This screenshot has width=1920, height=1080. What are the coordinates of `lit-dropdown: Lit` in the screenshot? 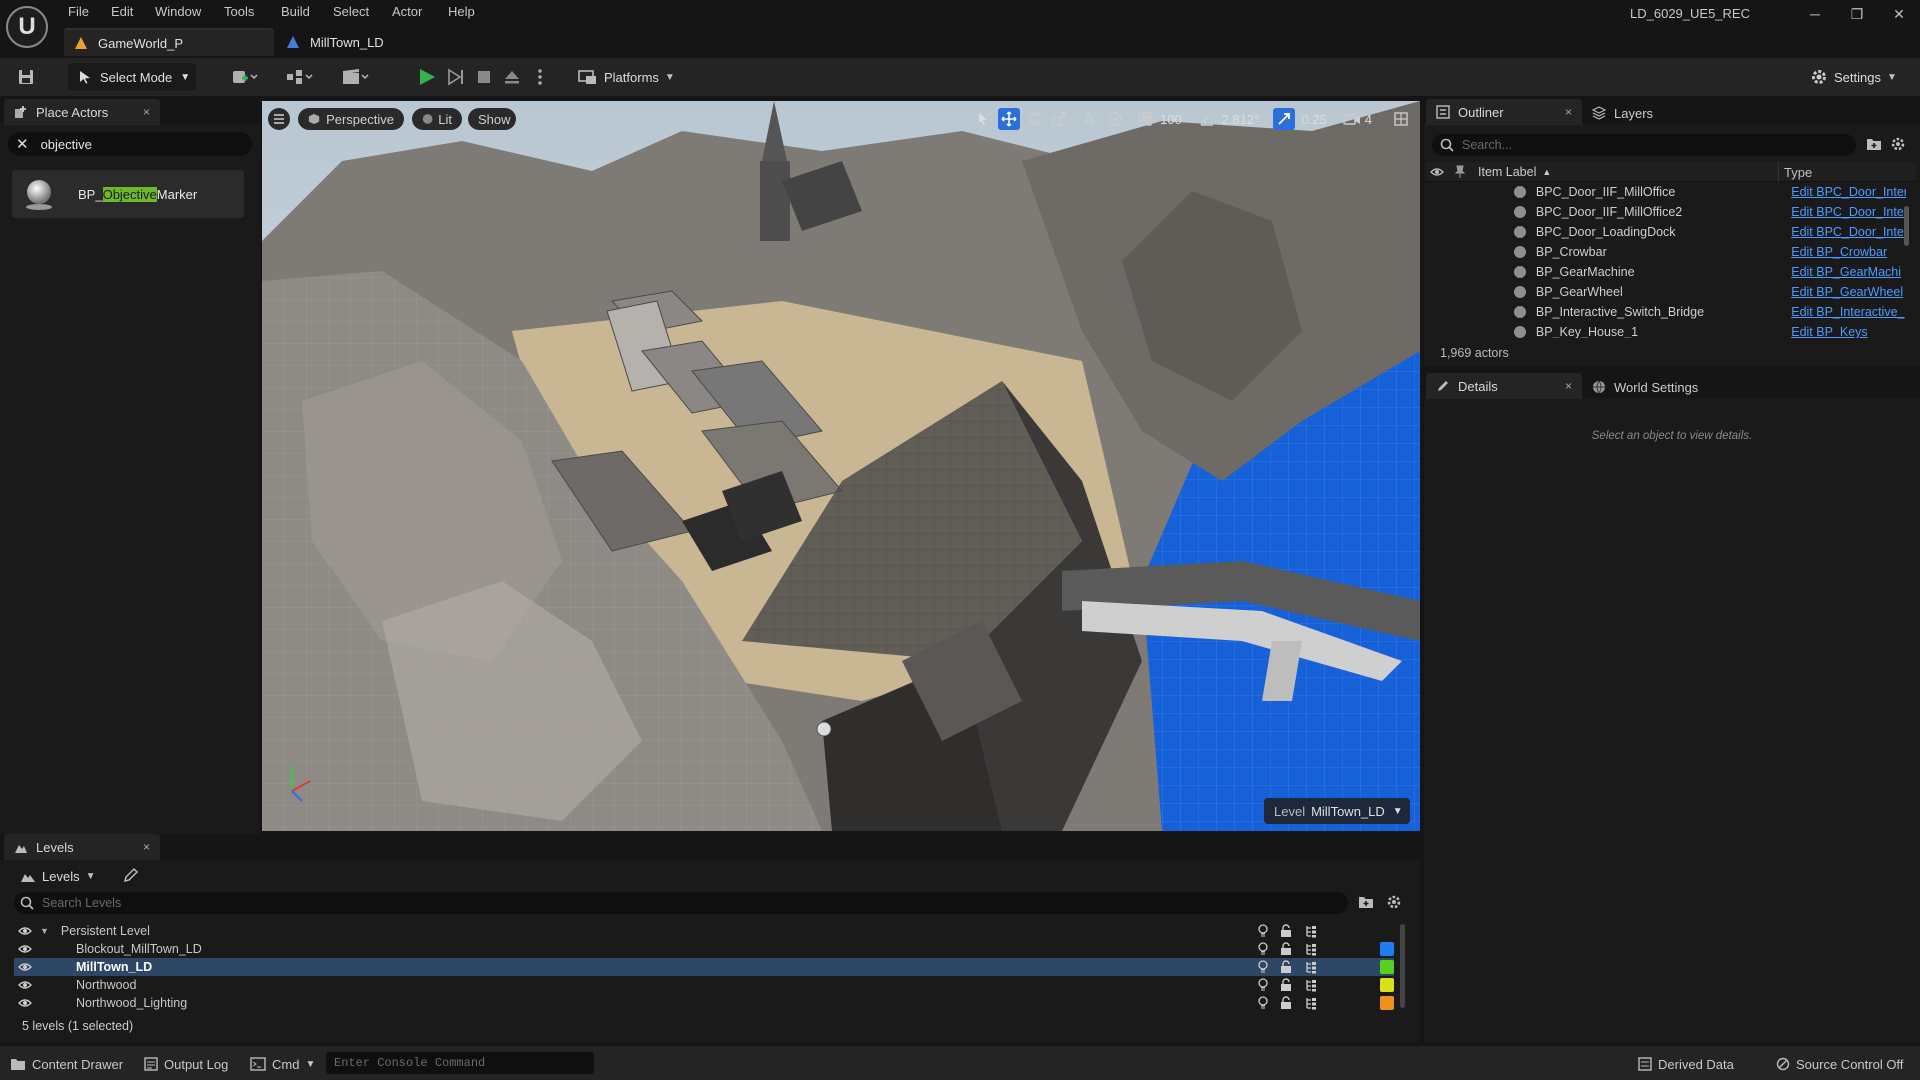 It's located at (437, 119).